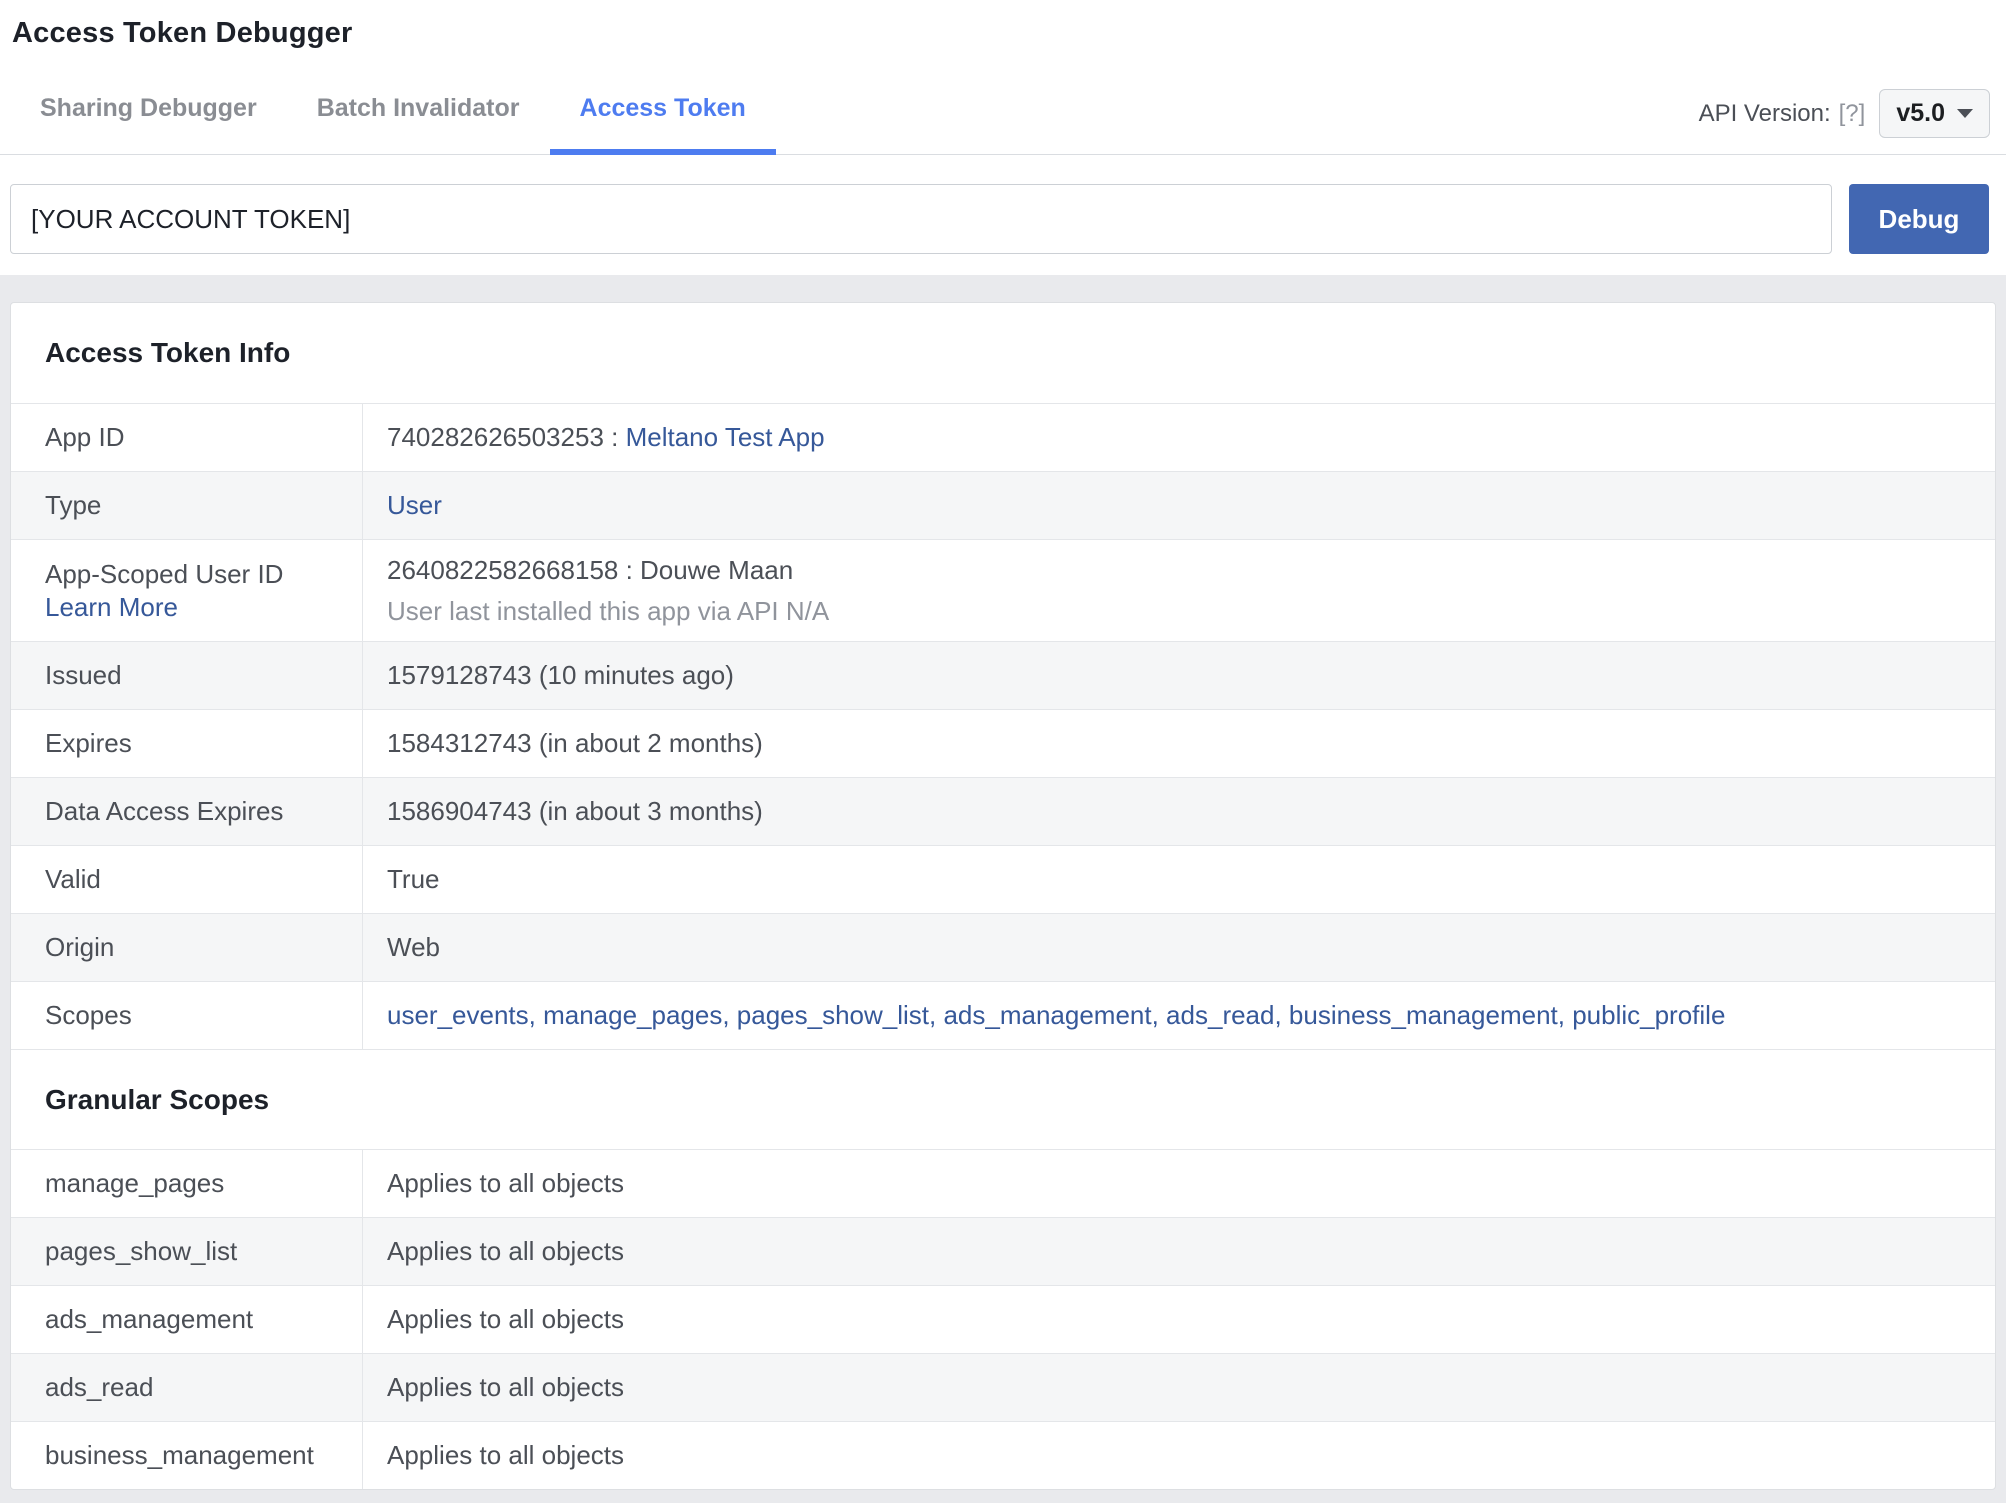  I want to click on api-version-dropdown: v5.0, so click(1934, 113).